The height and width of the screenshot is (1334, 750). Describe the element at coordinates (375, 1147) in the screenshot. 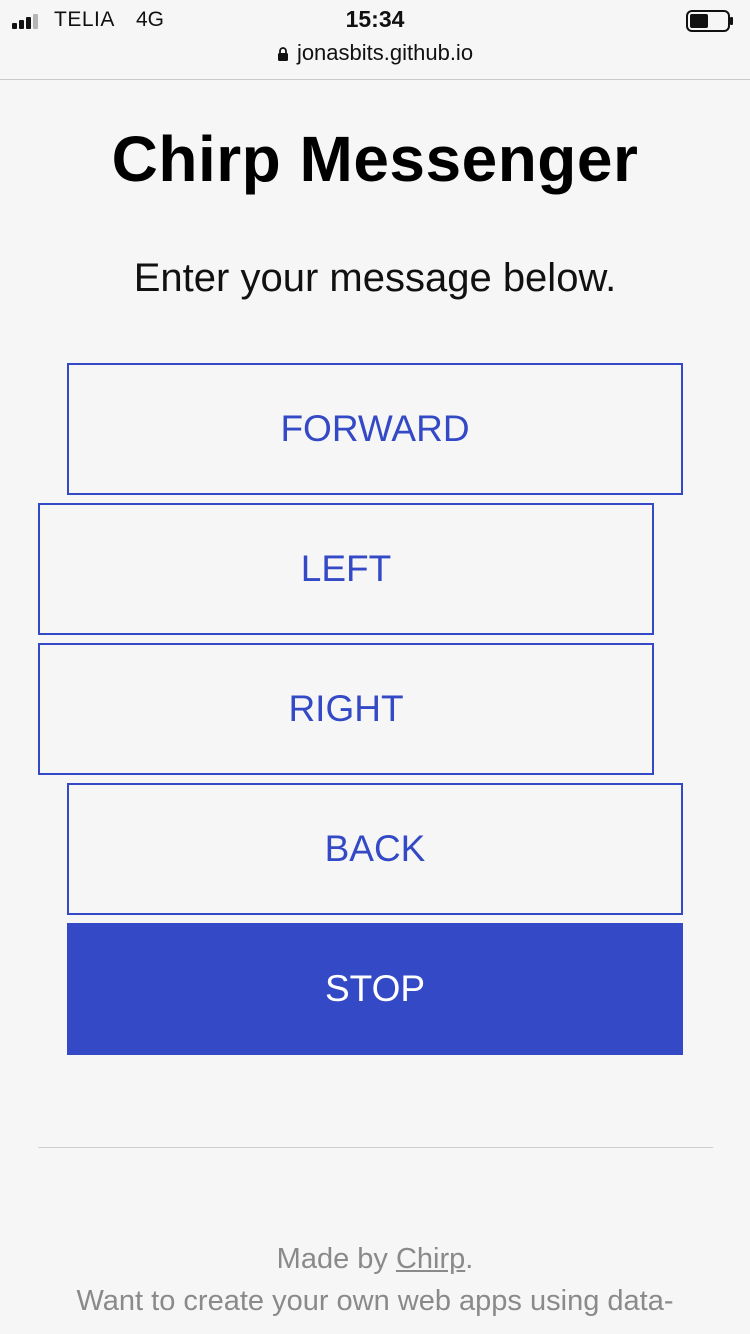

I see `footer-divider` at that location.